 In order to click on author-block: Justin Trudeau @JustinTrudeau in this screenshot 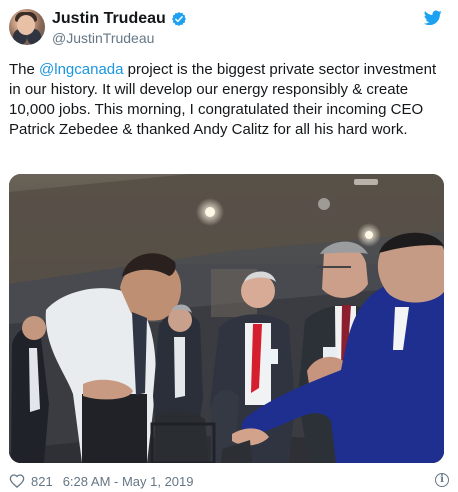, I will do `click(119, 28)`.